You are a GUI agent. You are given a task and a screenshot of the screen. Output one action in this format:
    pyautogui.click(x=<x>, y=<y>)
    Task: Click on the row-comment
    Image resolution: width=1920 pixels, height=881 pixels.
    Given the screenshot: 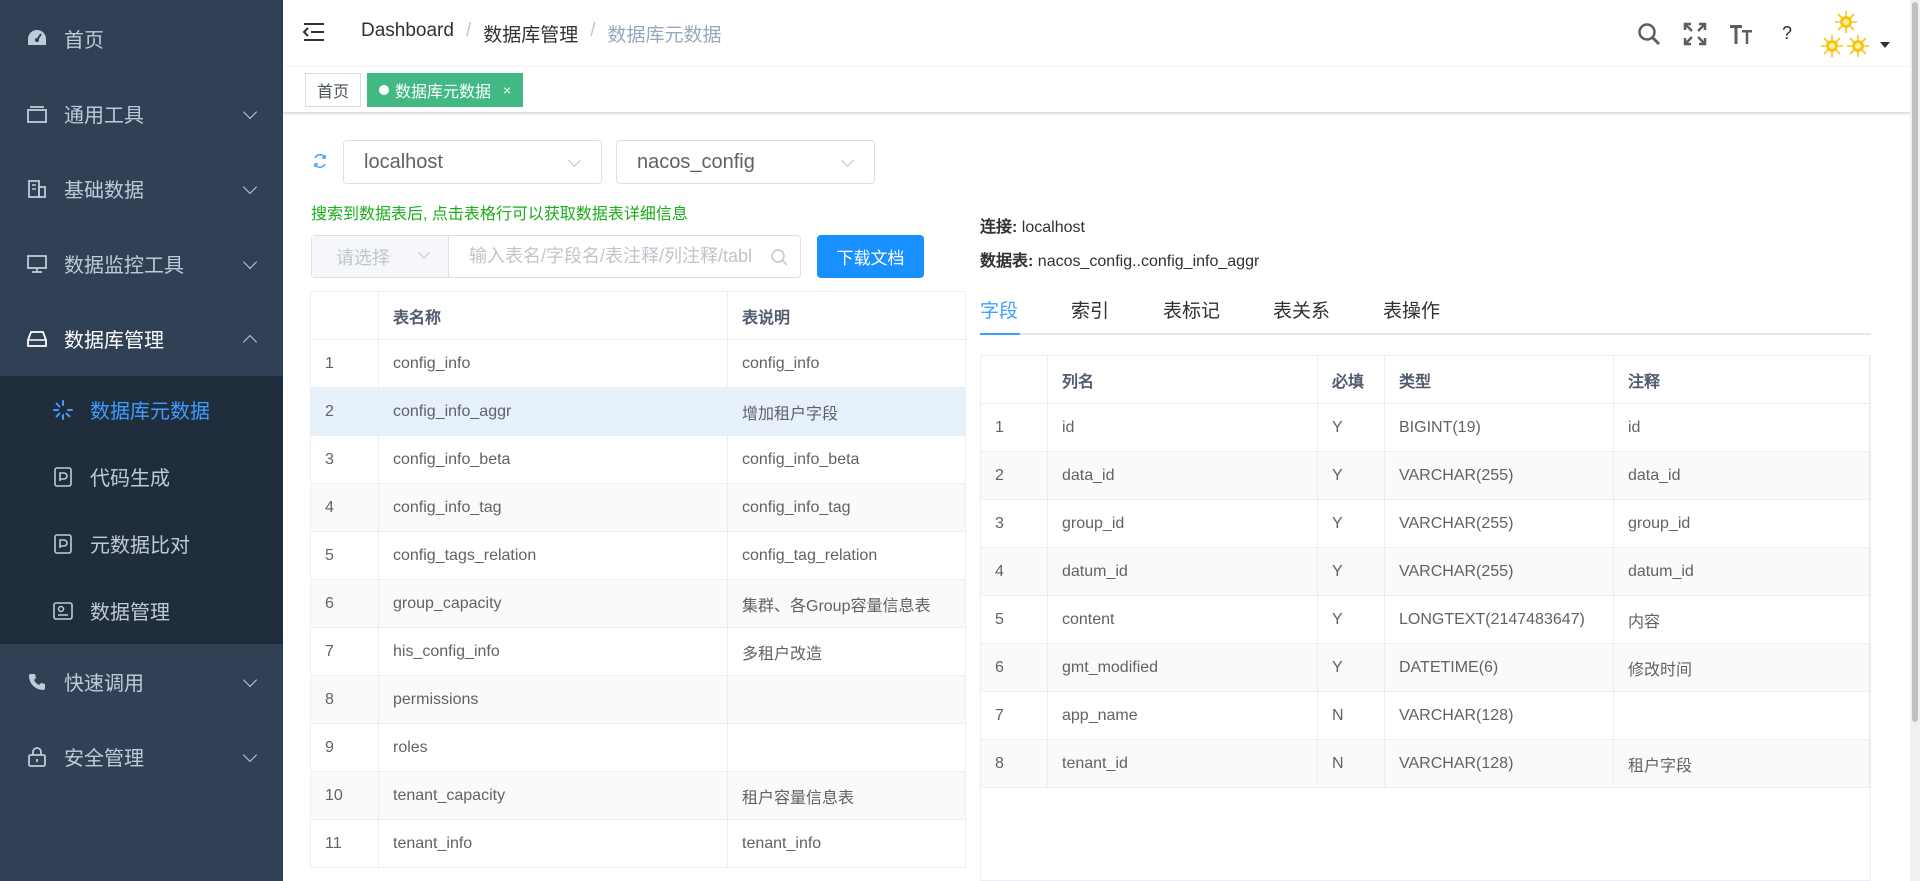 What is the action you would take?
    pyautogui.click(x=1742, y=715)
    